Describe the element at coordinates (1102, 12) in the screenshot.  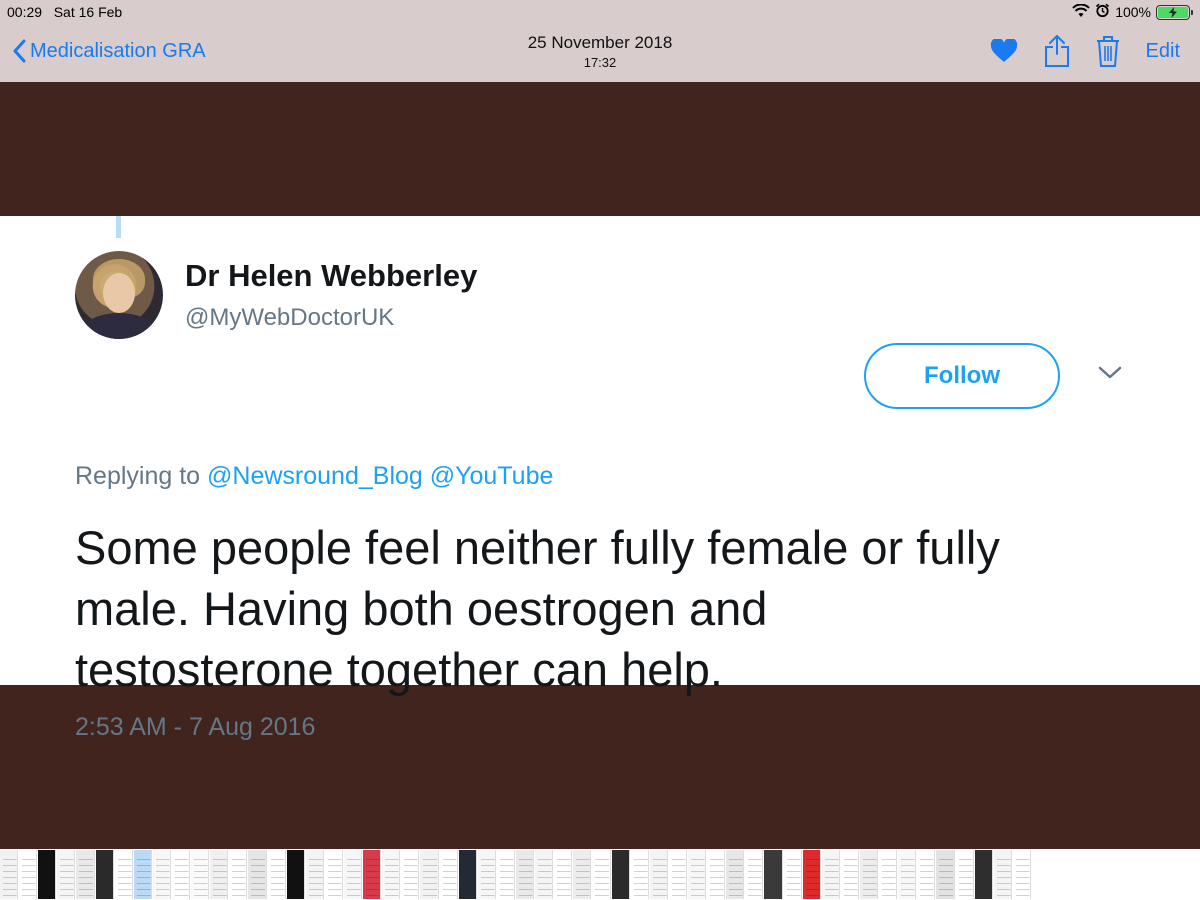
I see `alarm-icon` at that location.